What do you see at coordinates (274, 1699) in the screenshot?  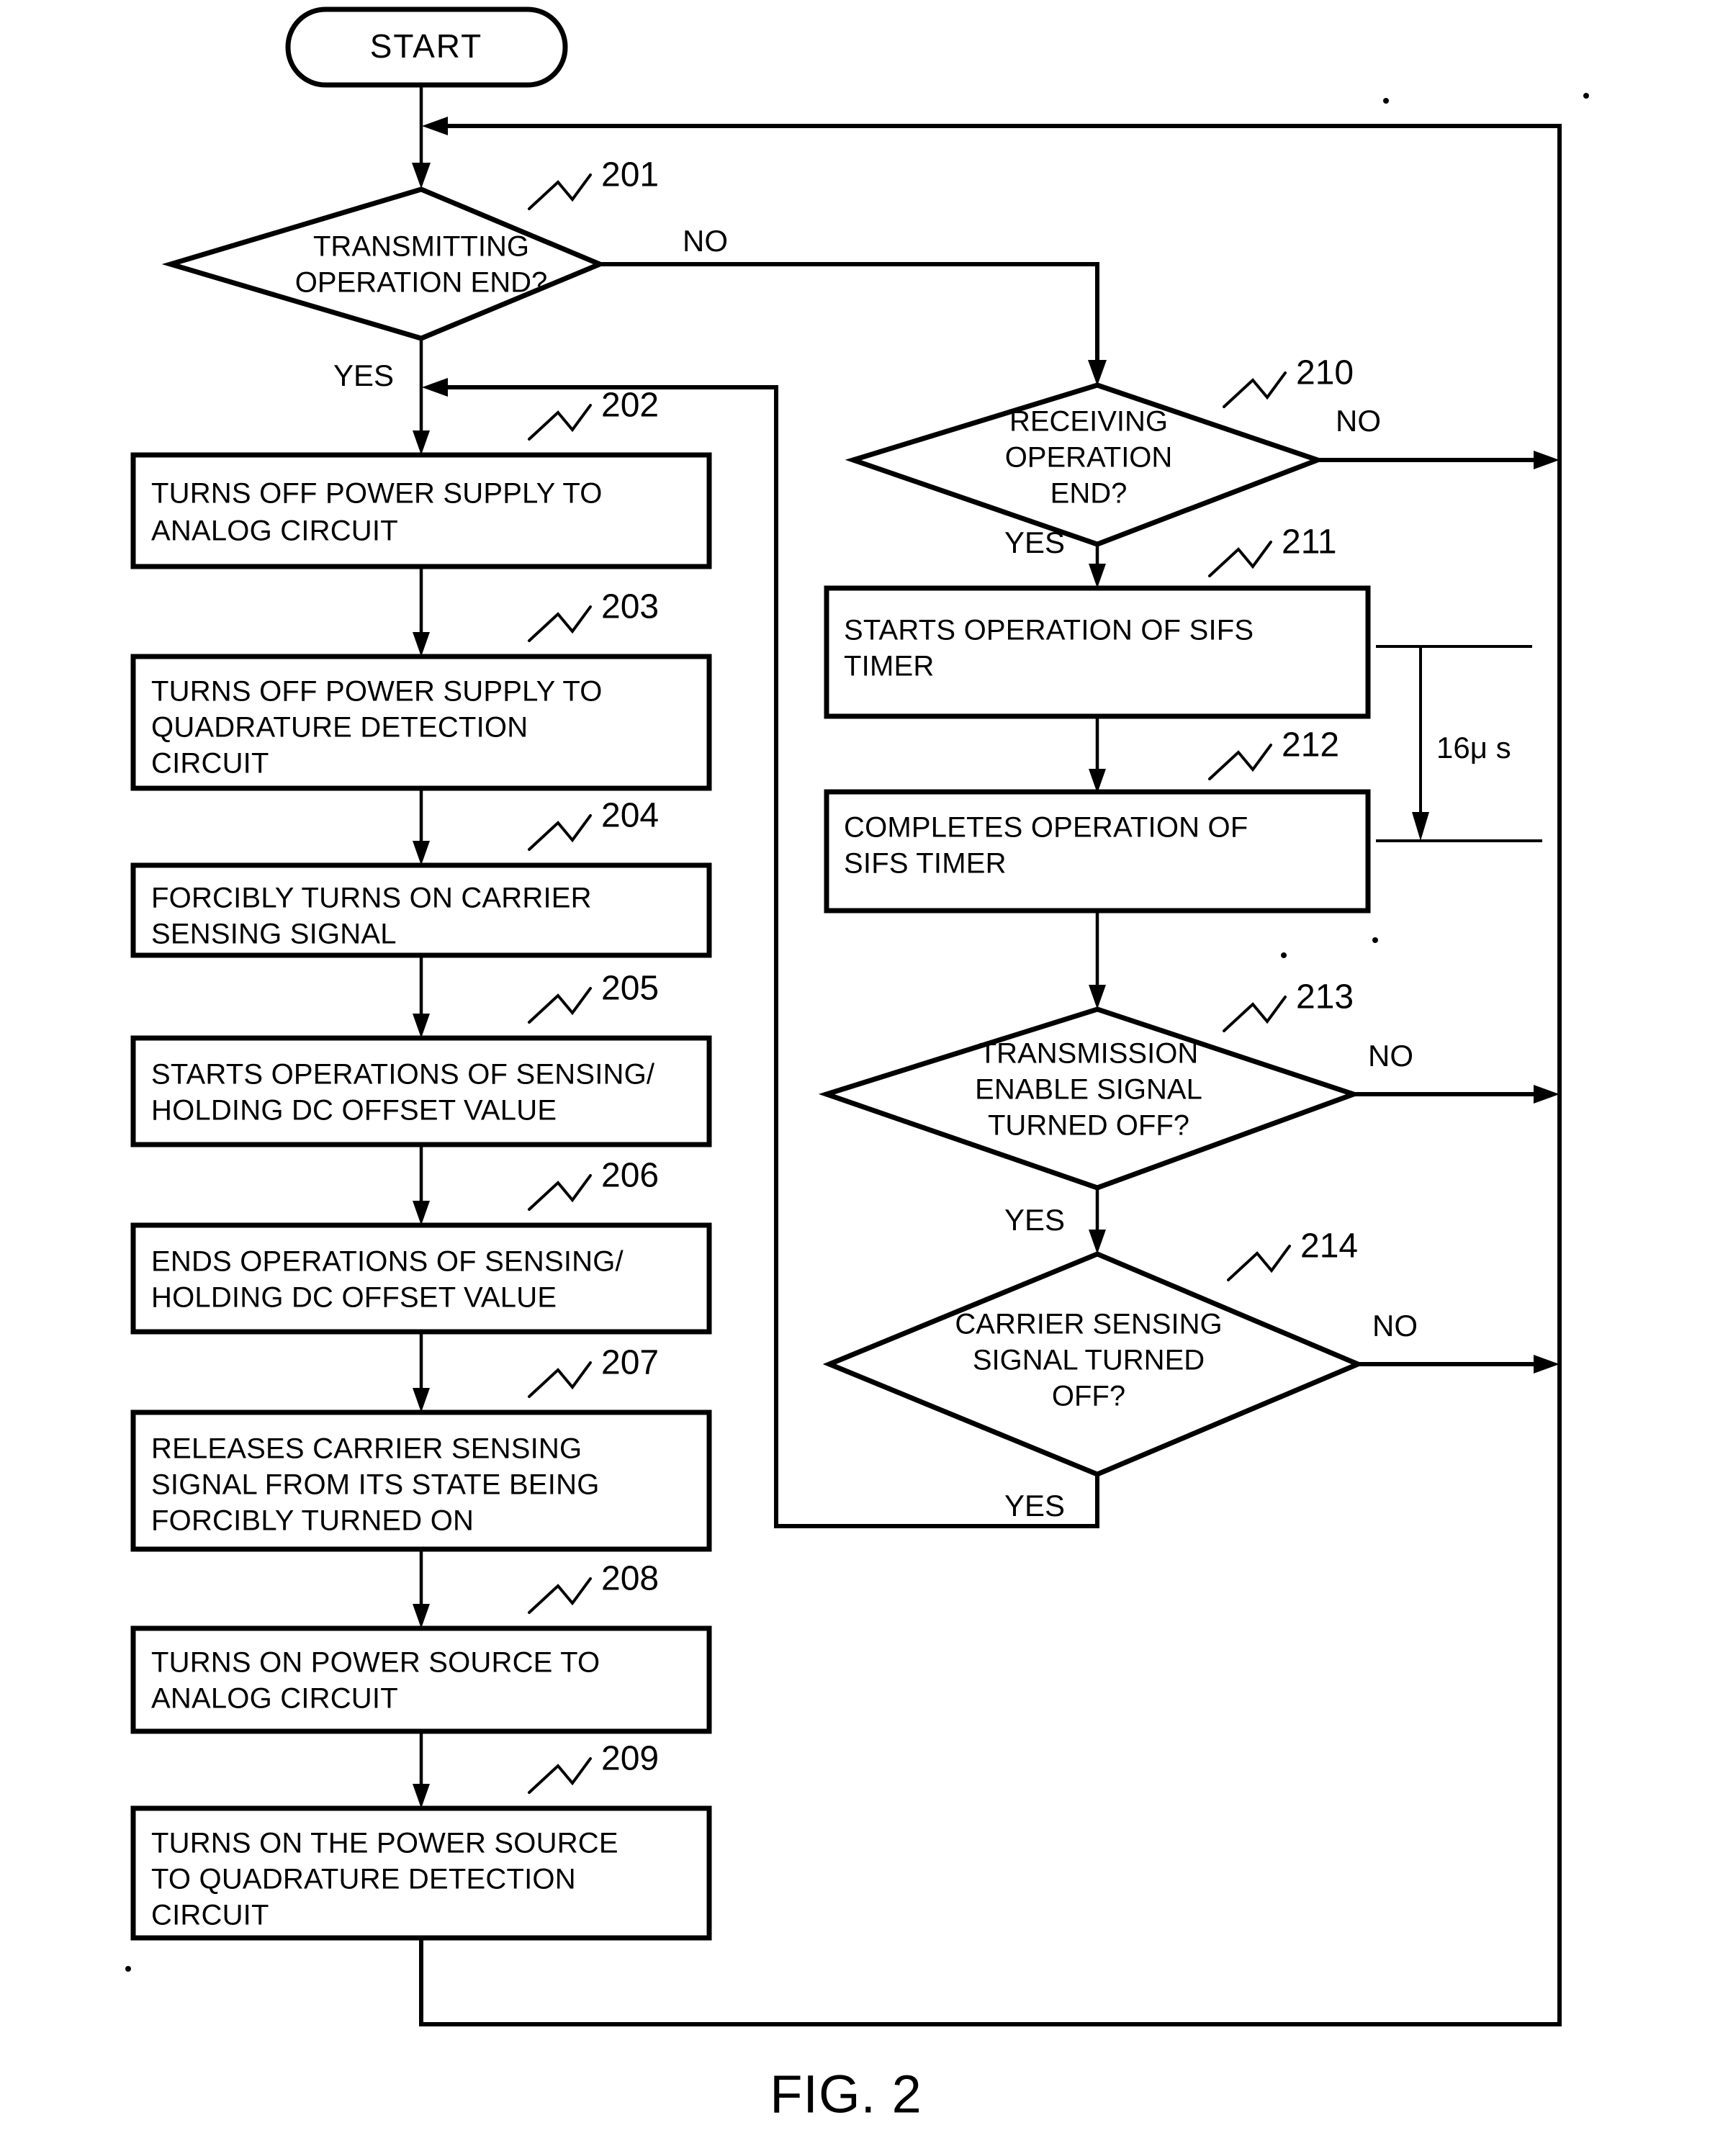 I see `process-208-line-1: ANALOG CIRCUIT` at bounding box center [274, 1699].